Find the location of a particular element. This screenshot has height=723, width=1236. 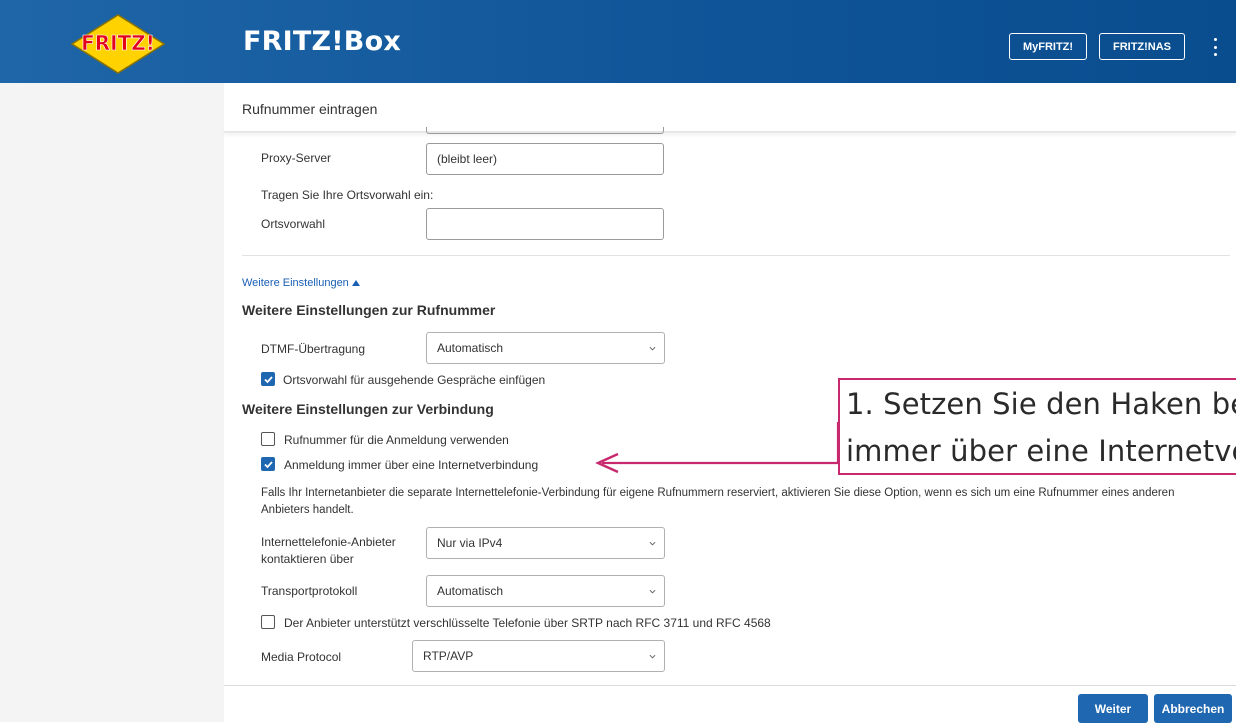

fritz-logo: FRITZ! is located at coordinates (118, 44).